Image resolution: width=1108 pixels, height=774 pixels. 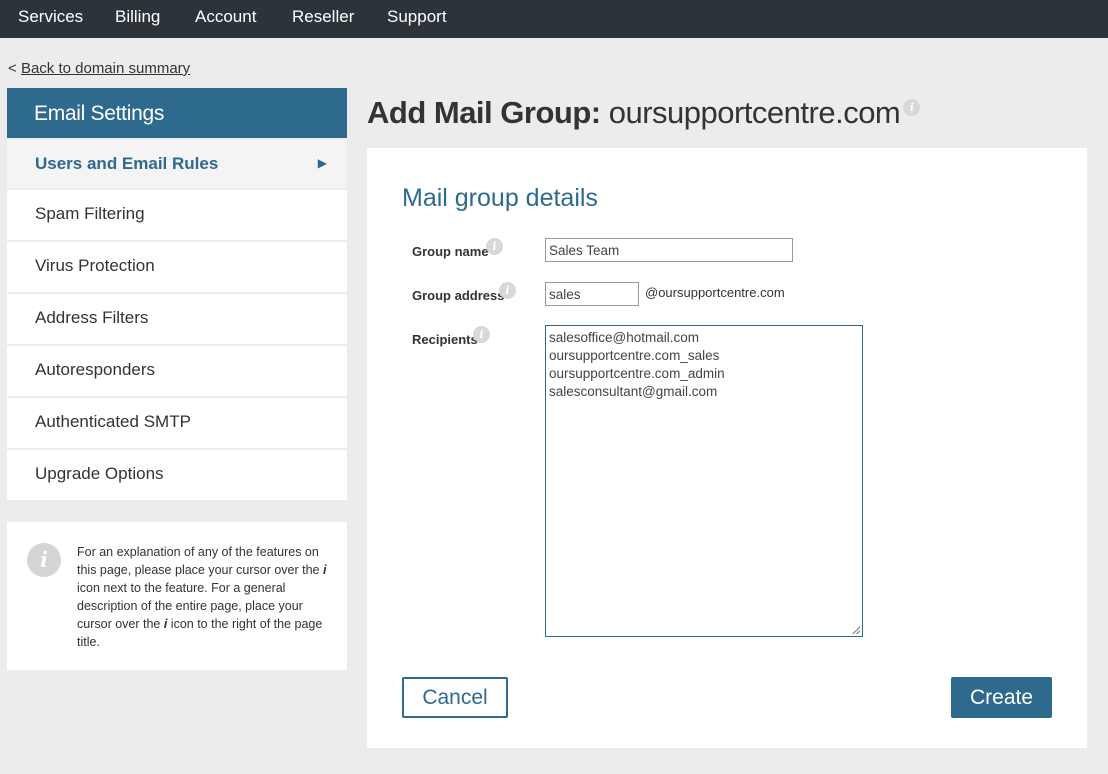 What do you see at coordinates (324, 570) in the screenshot?
I see `inline-info-letter: i` at bounding box center [324, 570].